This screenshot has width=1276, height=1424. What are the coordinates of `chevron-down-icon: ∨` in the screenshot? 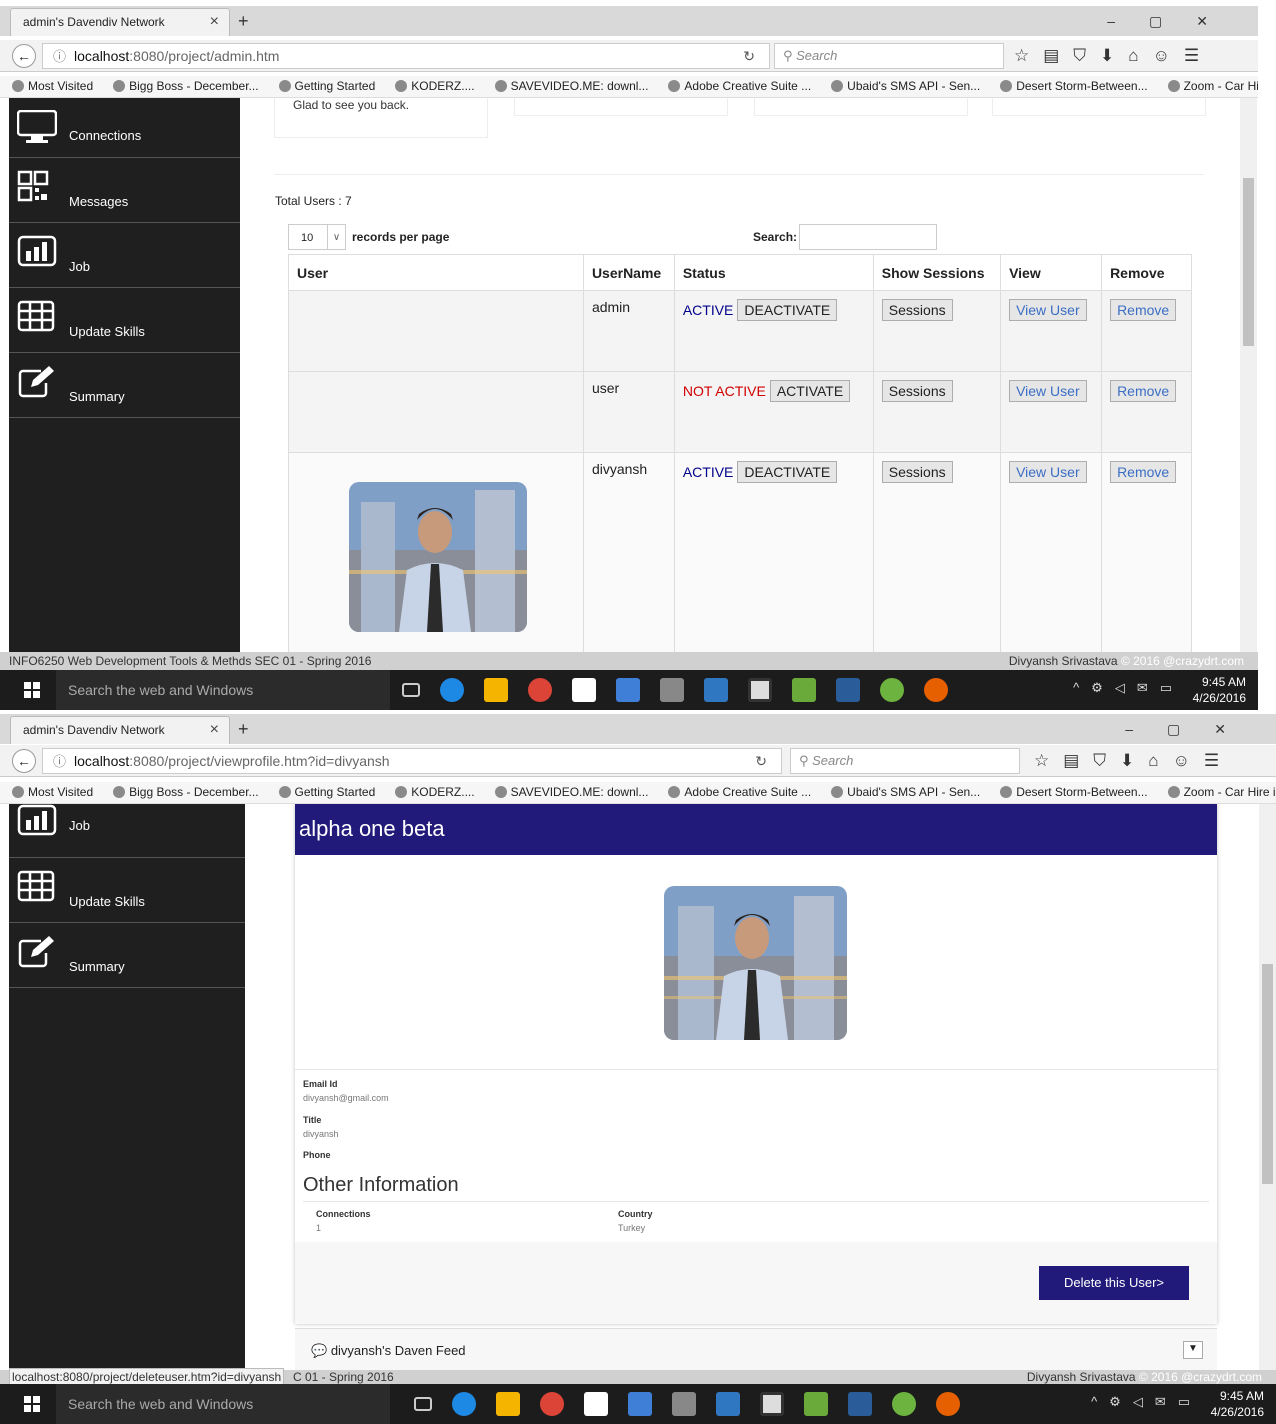 It's located at (336, 237).